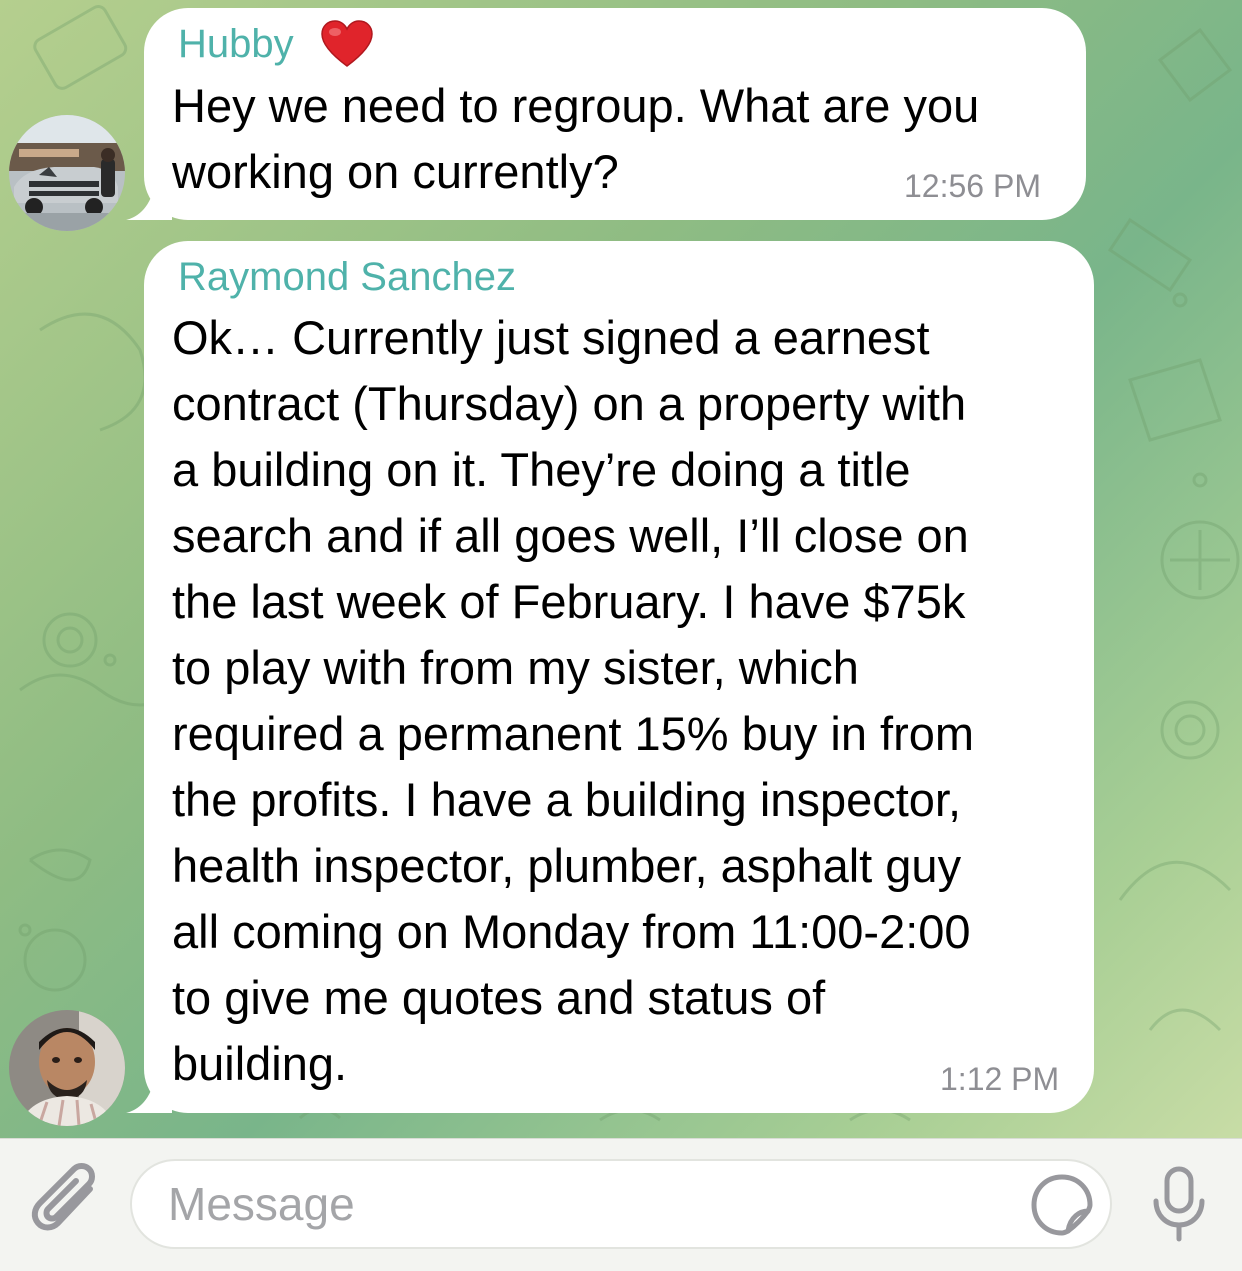 The width and height of the screenshot is (1242, 1271). Describe the element at coordinates (499, 997) in the screenshot. I see `message-text-line: to give me quotes and status of` at that location.